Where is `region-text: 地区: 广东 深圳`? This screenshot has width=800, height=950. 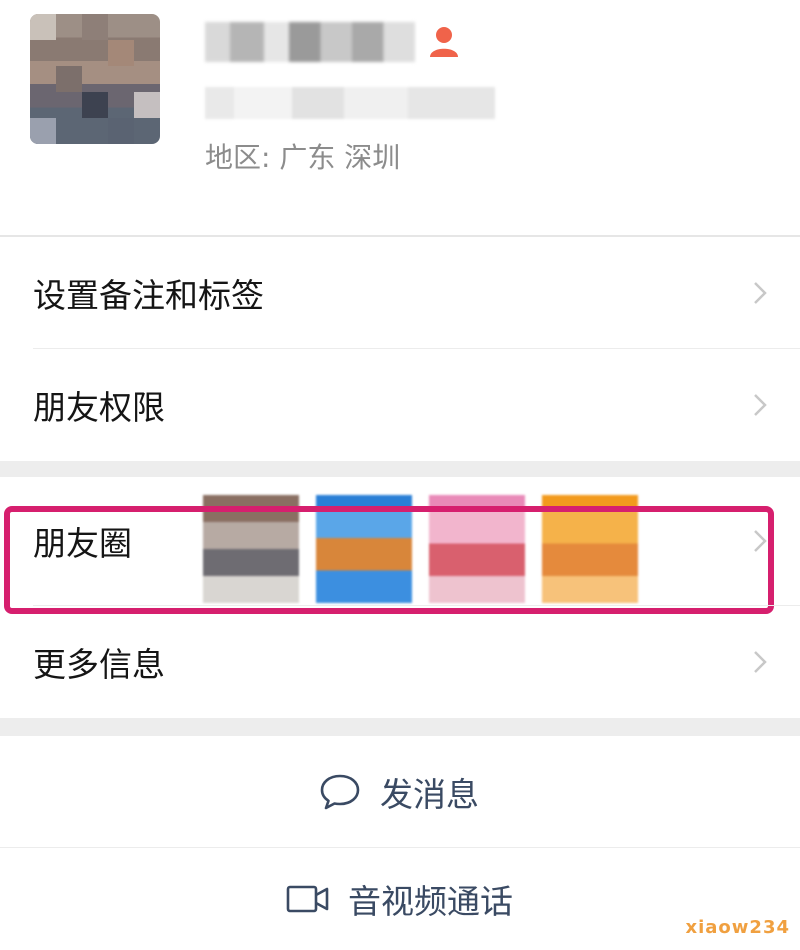
region-text: 地区: 广东 深圳 is located at coordinates (303, 157).